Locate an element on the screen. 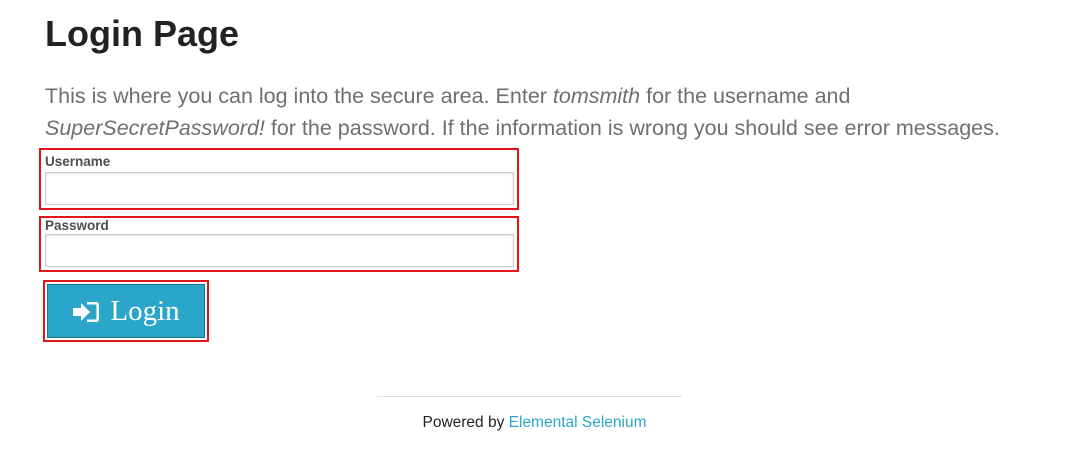  username-input is located at coordinates (279, 188).